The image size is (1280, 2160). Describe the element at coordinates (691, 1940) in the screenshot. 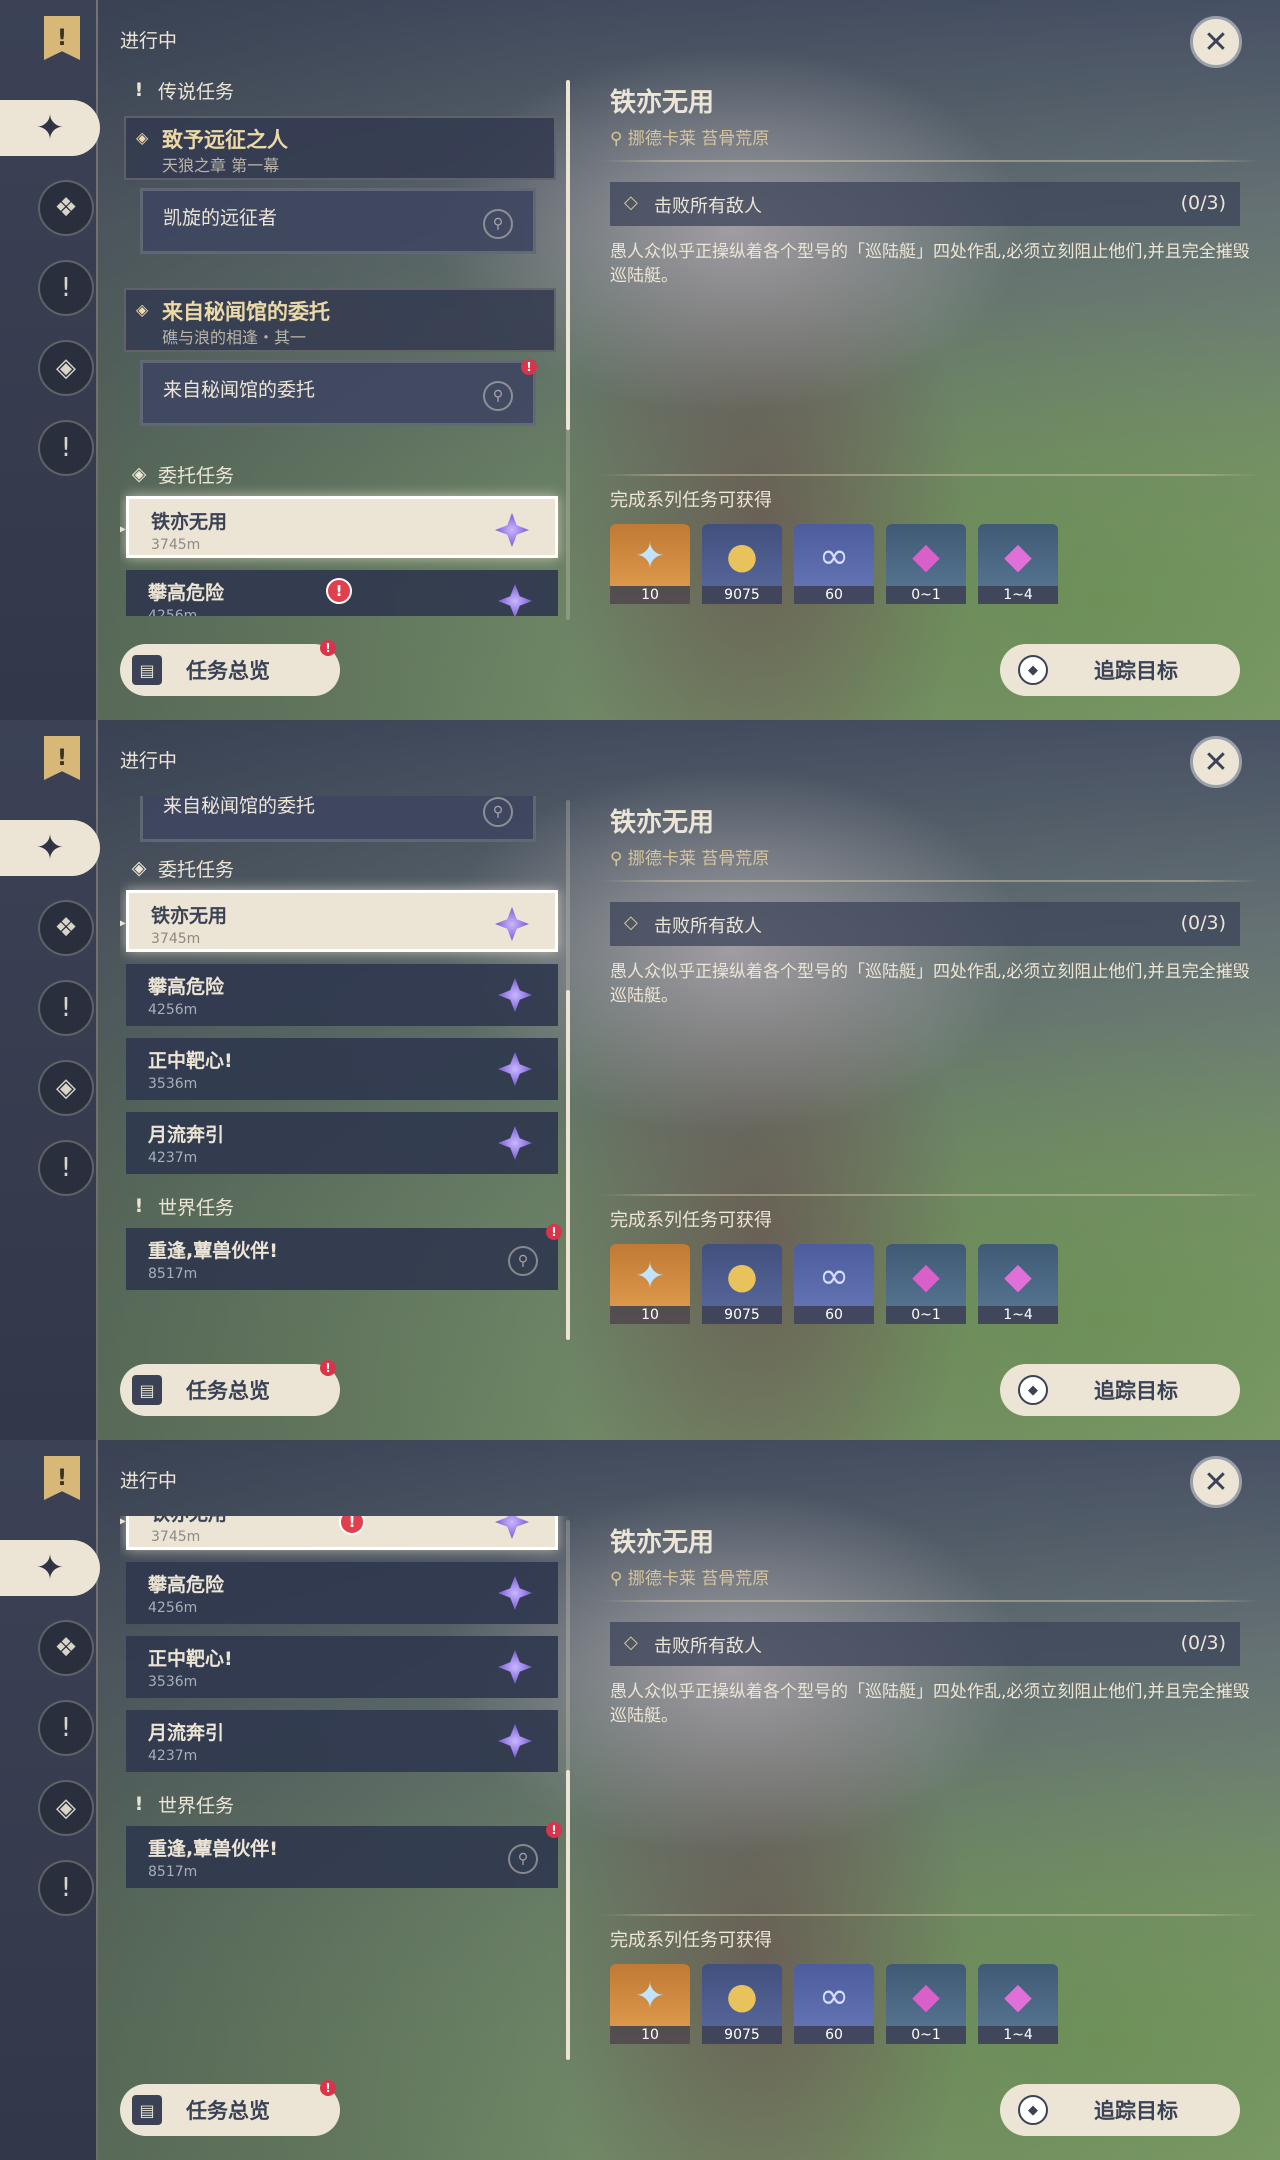

I see `rewards-label: 完成系列任务可获得` at that location.